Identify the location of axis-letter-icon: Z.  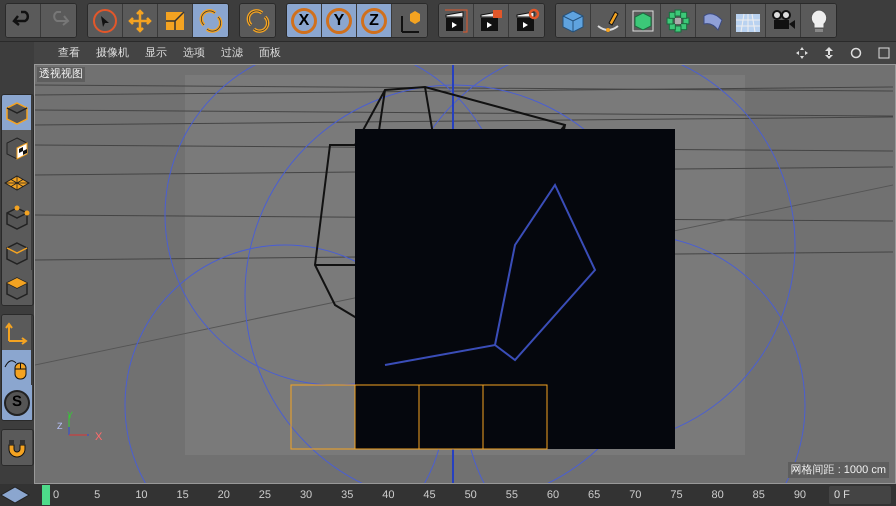
(374, 21).